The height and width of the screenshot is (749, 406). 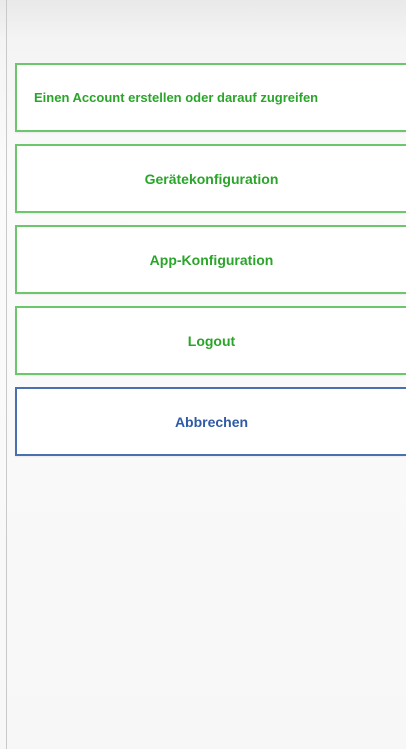 I want to click on left-edge-divider, so click(x=6, y=374).